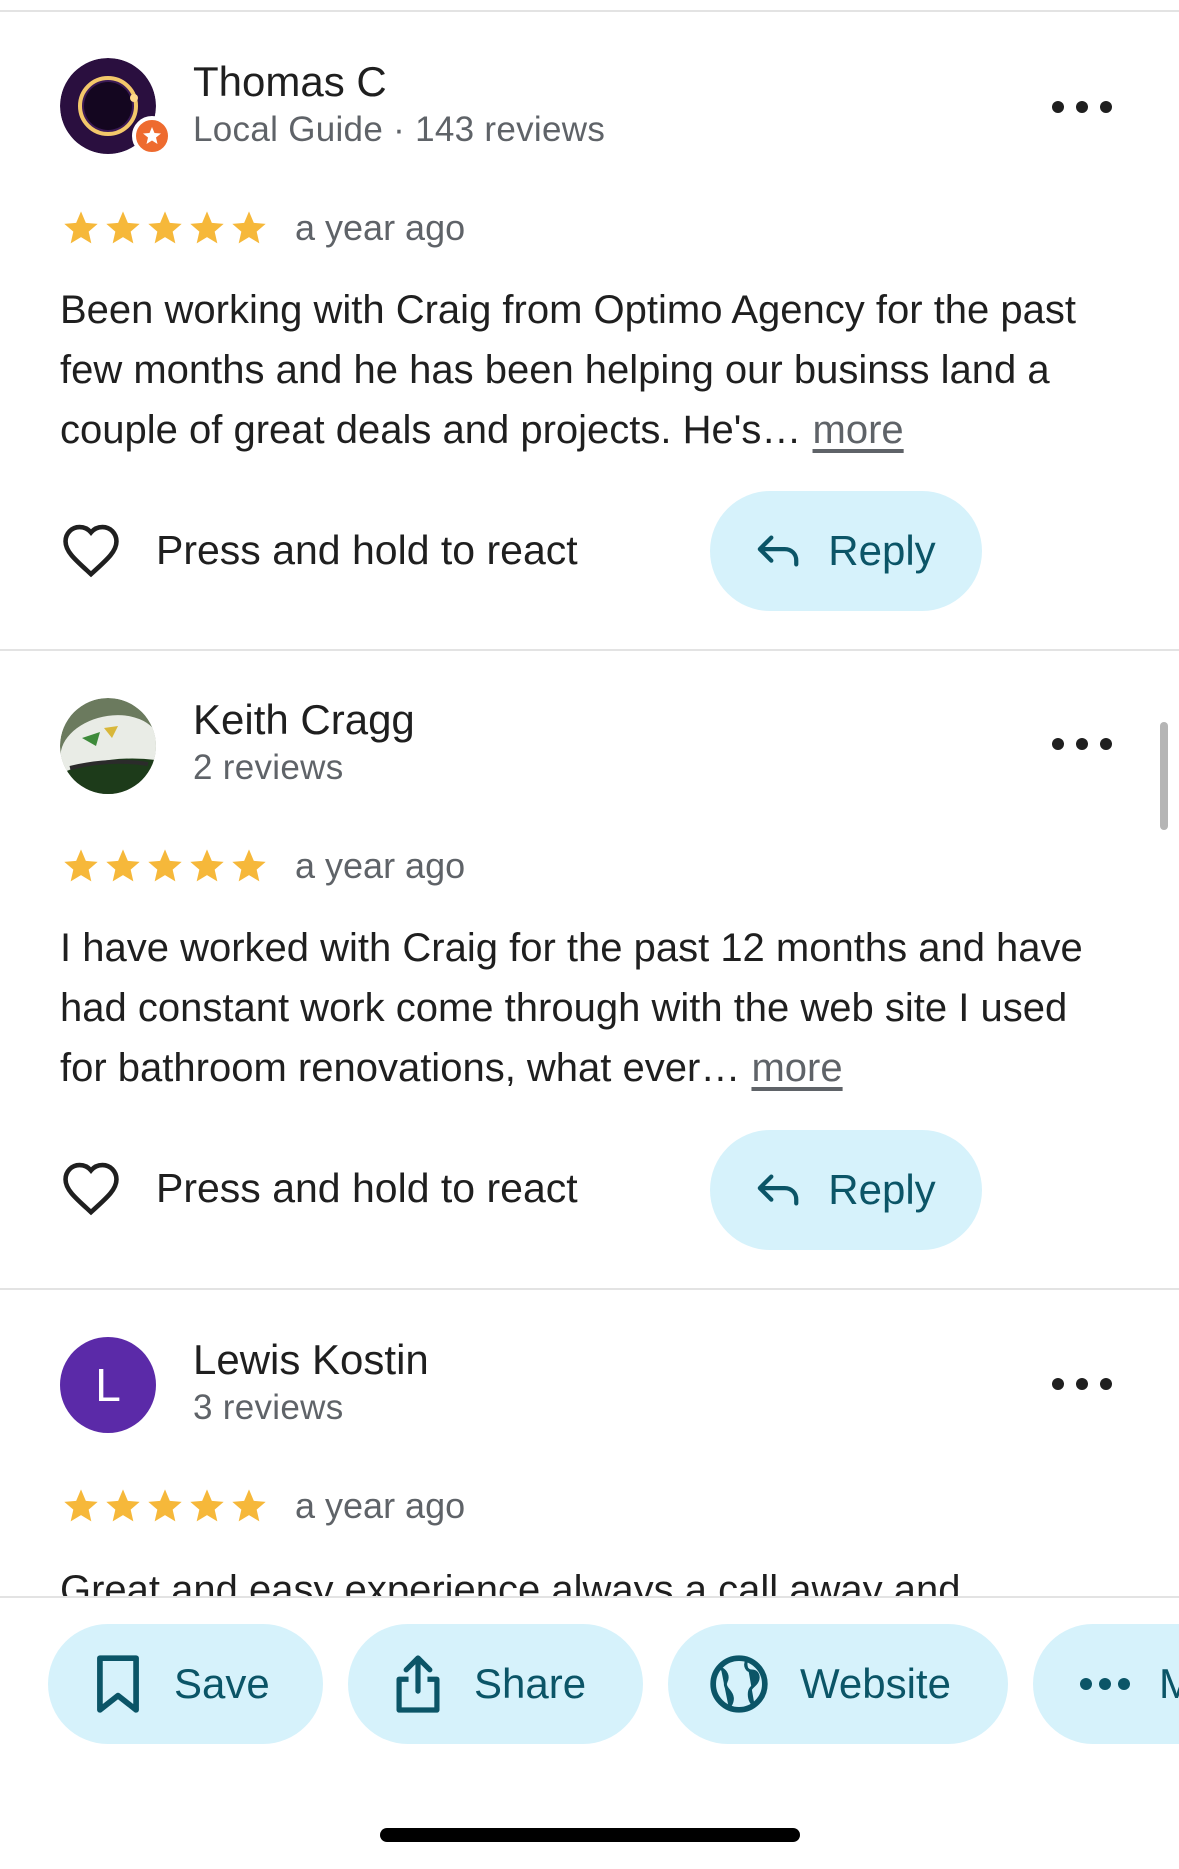 This screenshot has width=1179, height=1869. What do you see at coordinates (739, 1684) in the screenshot?
I see `globe-icon` at bounding box center [739, 1684].